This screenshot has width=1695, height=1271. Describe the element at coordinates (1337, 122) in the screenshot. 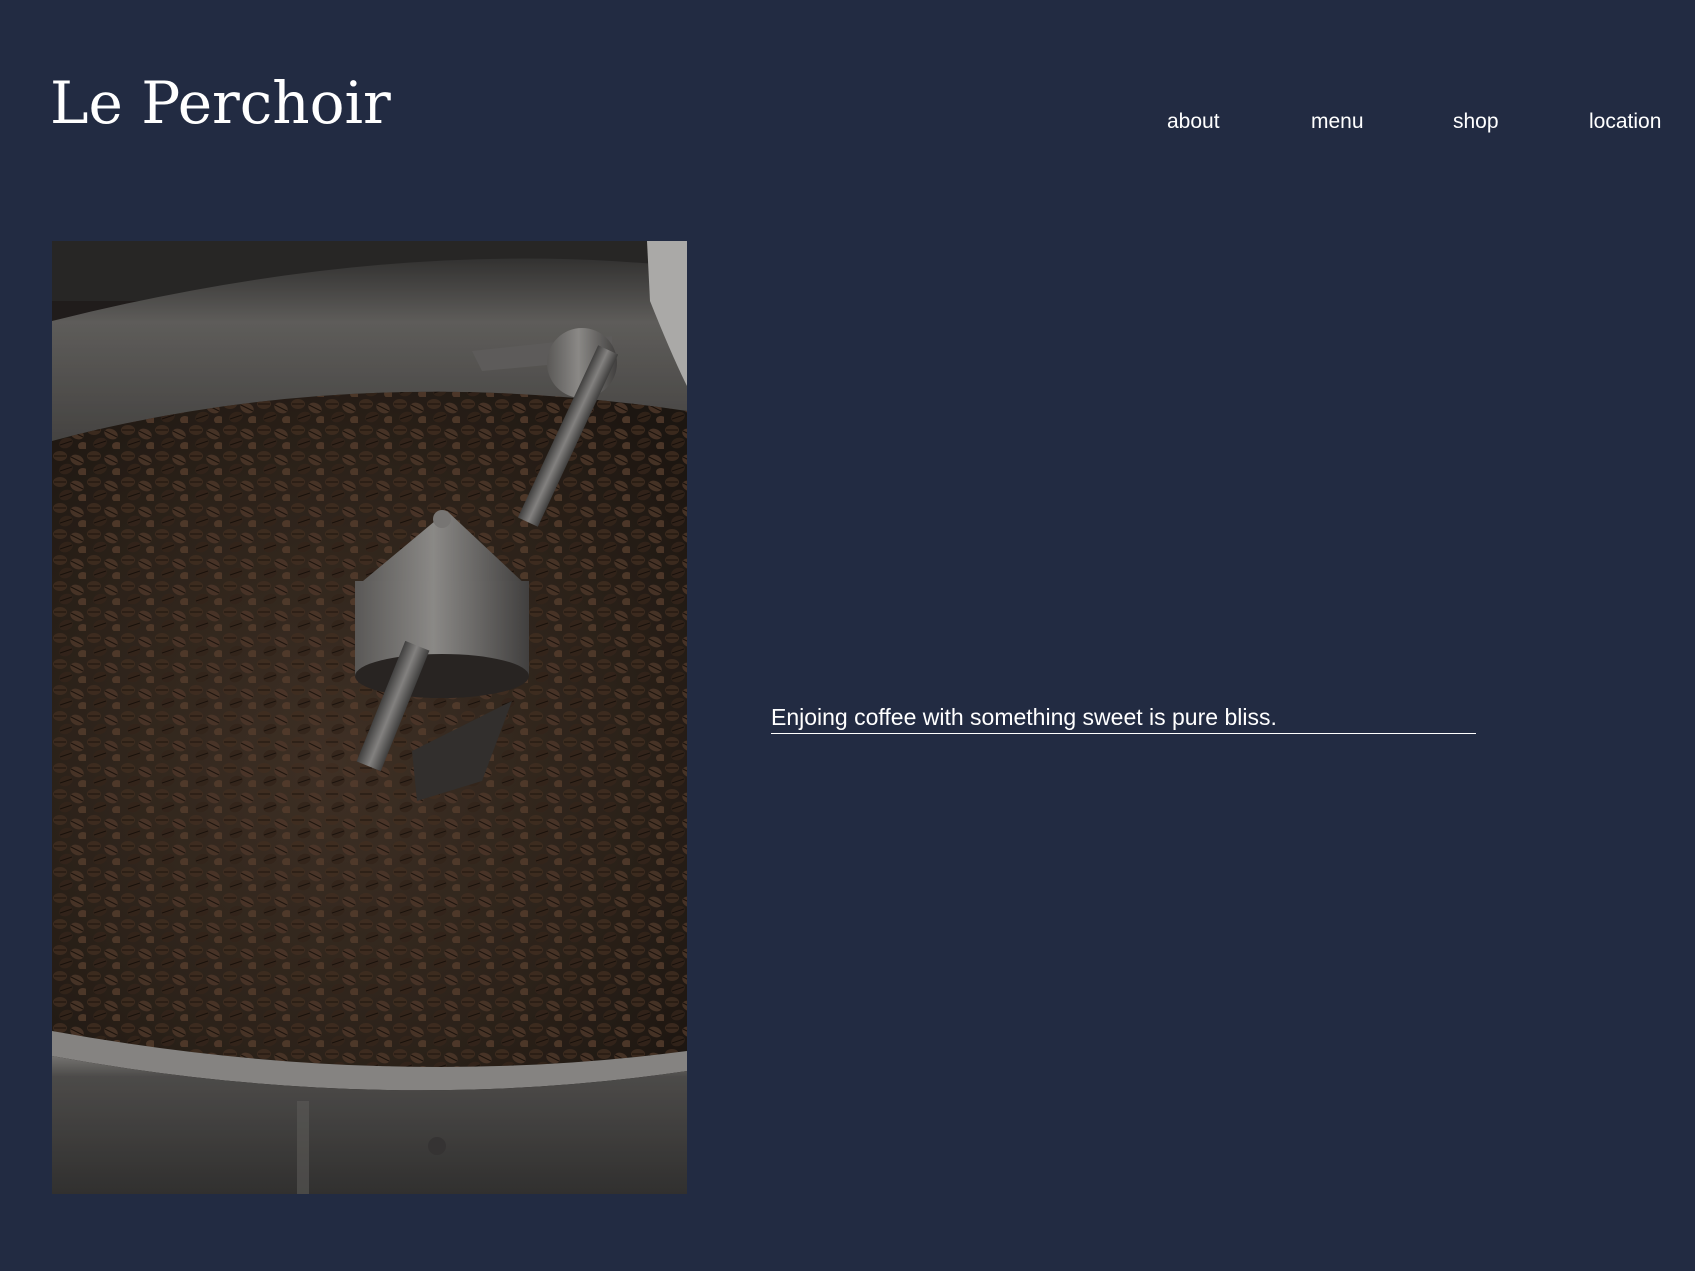

I see `nav-link-menu: menu` at that location.